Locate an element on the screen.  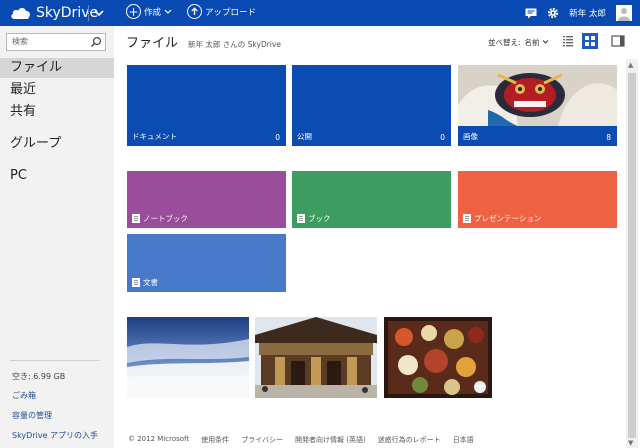
file-label-row: ノートブック is located at coordinates (160, 218).